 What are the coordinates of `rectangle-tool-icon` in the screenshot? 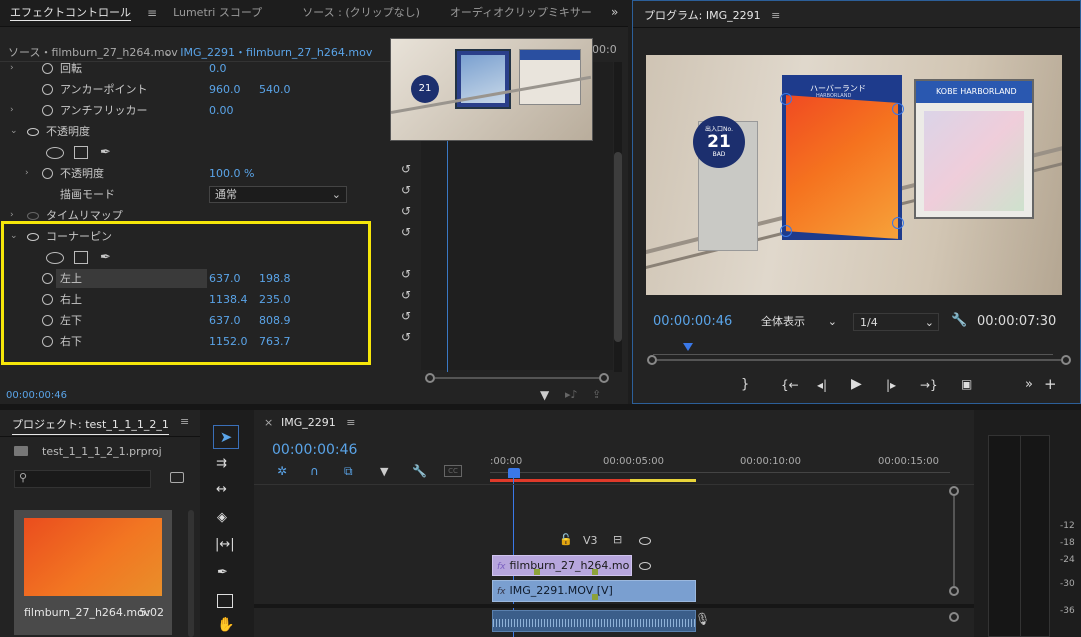 It's located at (225, 601).